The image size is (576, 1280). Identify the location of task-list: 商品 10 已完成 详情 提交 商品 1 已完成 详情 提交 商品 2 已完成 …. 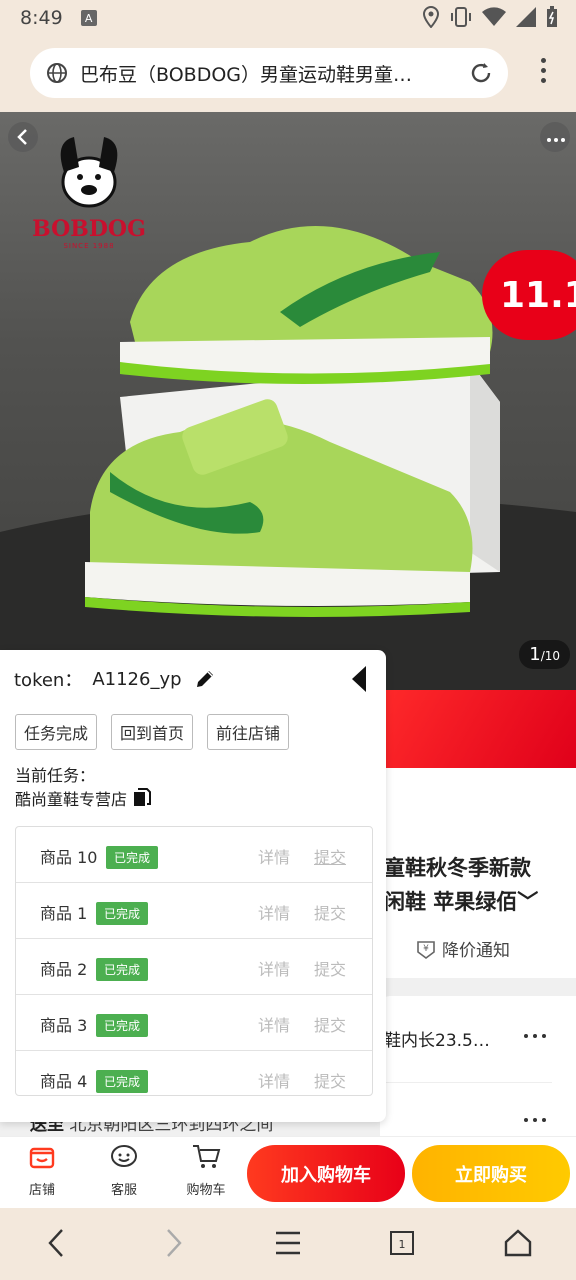
(194, 961).